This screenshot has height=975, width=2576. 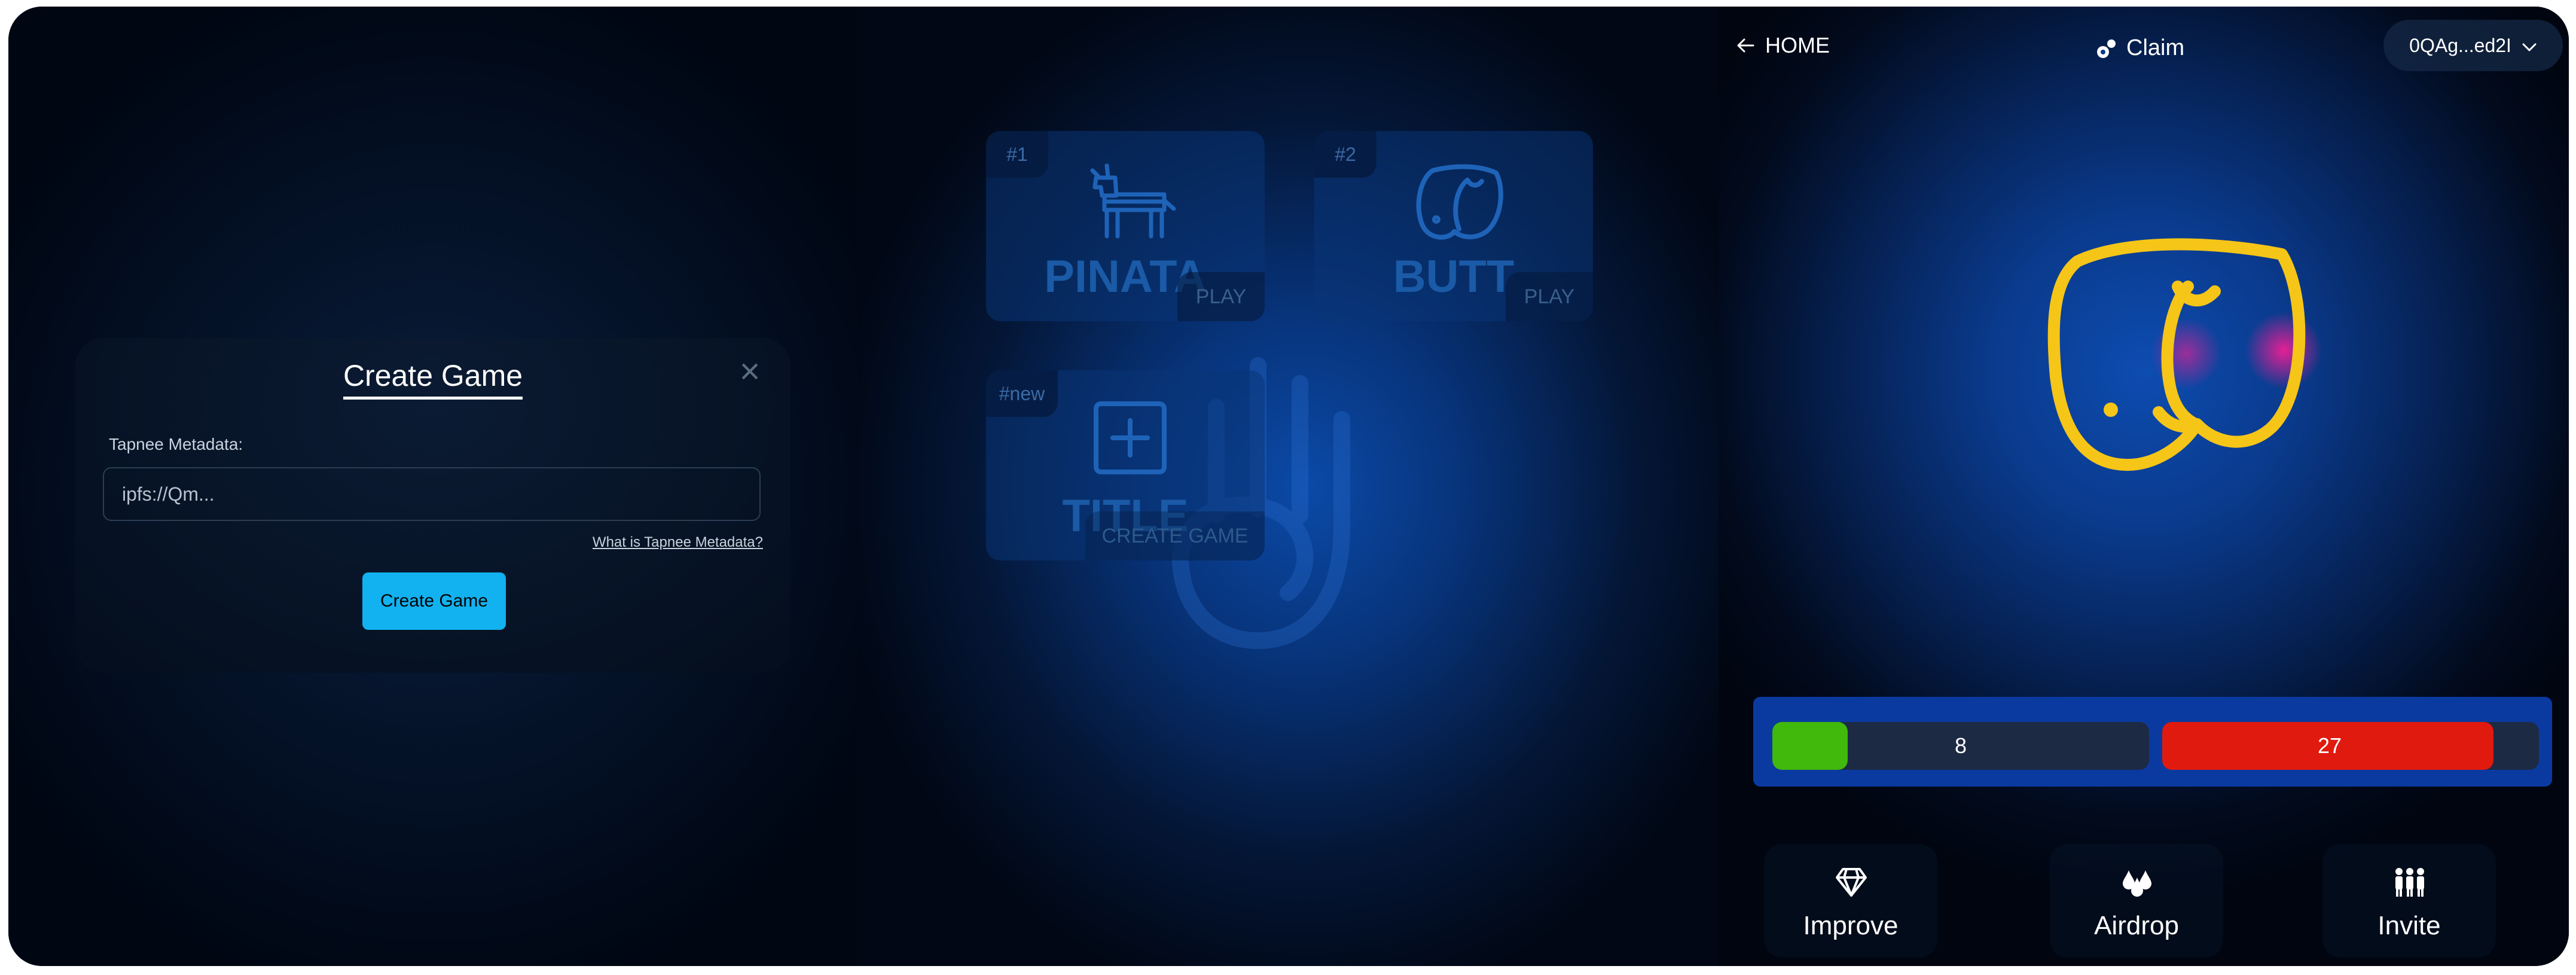 What do you see at coordinates (1797, 45) in the screenshot?
I see `home-label: HOME` at bounding box center [1797, 45].